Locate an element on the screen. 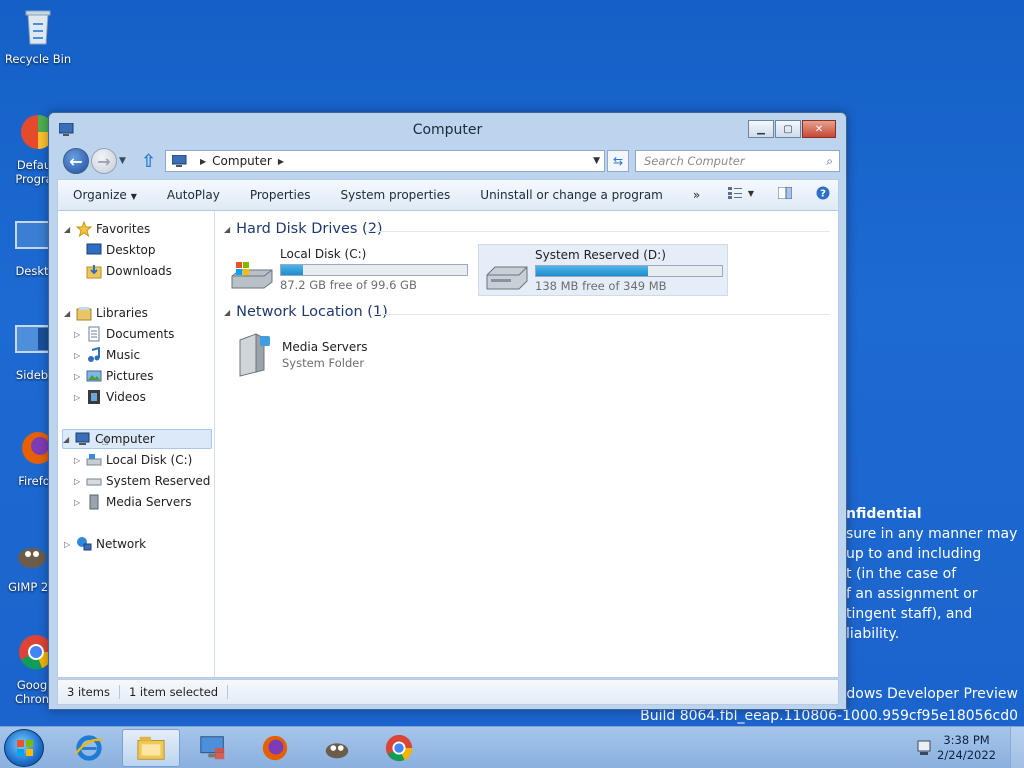  group-header-hard-disk-drives: ◢ Hard Disk Drives (2) is located at coordinates (303, 229).